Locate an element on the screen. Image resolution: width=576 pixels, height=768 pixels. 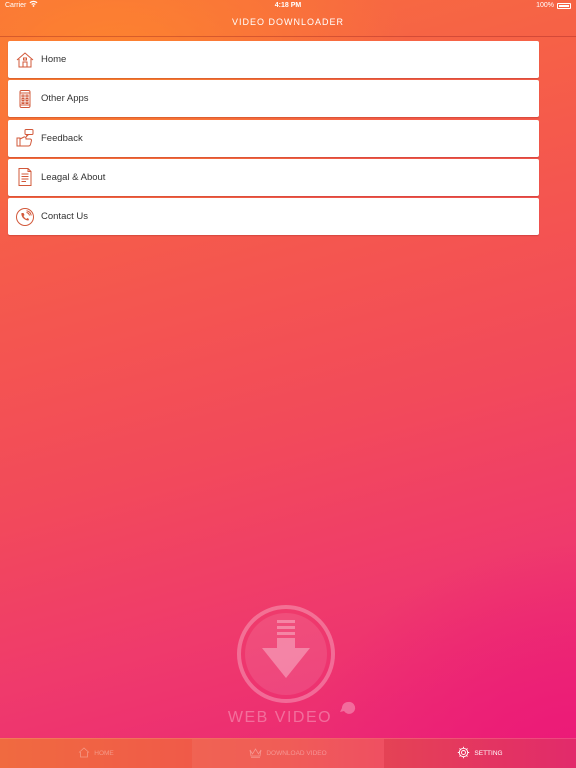
tab-bar: HOME DOWNLOAD VIDEO SETTING is located at coordinates (288, 753).